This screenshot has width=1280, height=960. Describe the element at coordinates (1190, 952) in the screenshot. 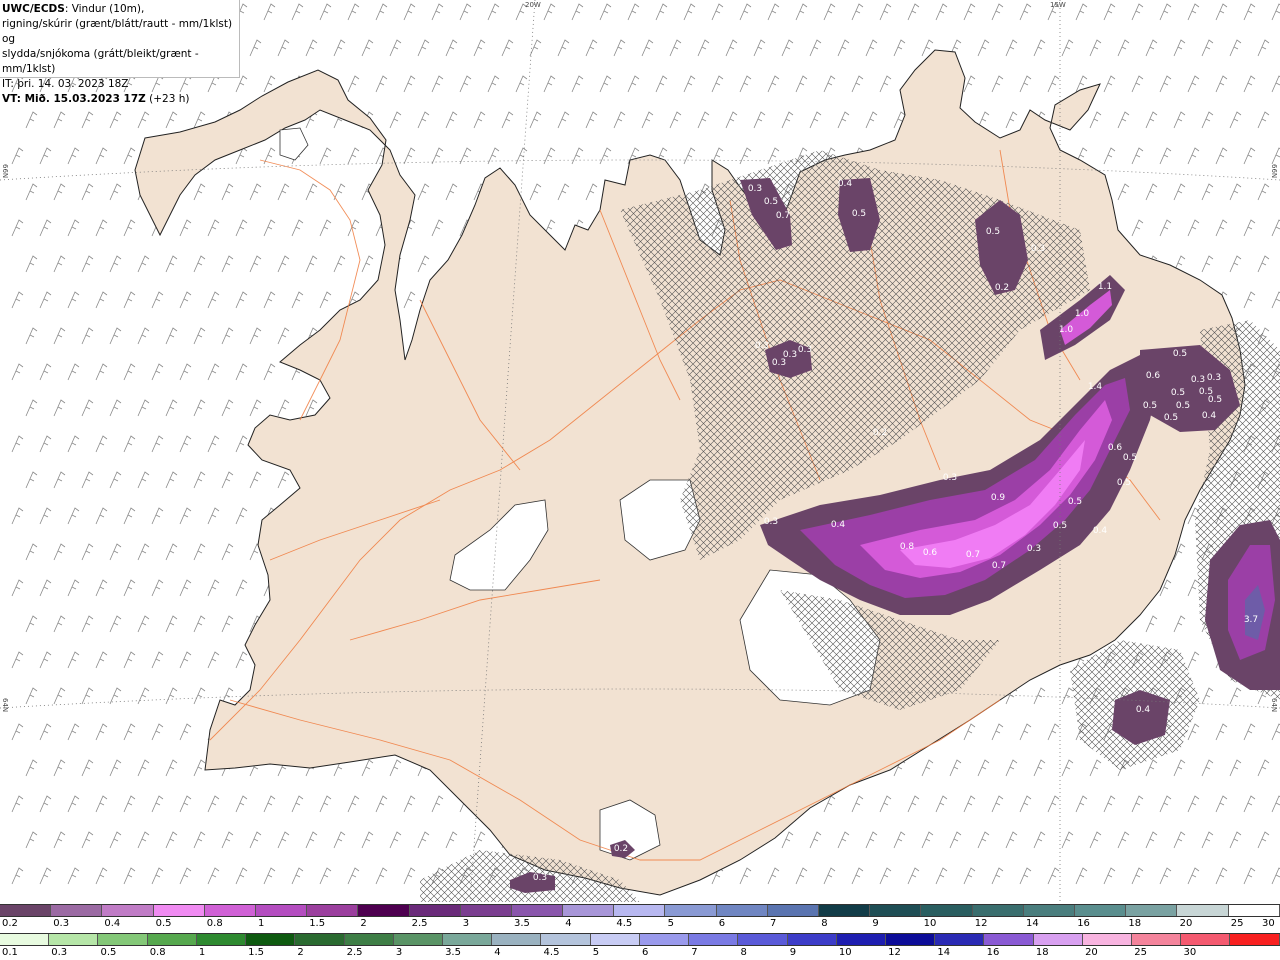

I see `scale-label: 30` at that location.